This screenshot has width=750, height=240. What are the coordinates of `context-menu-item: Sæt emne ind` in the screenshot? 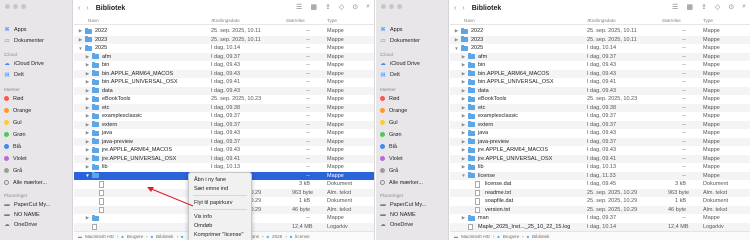 It's located at (220, 188).